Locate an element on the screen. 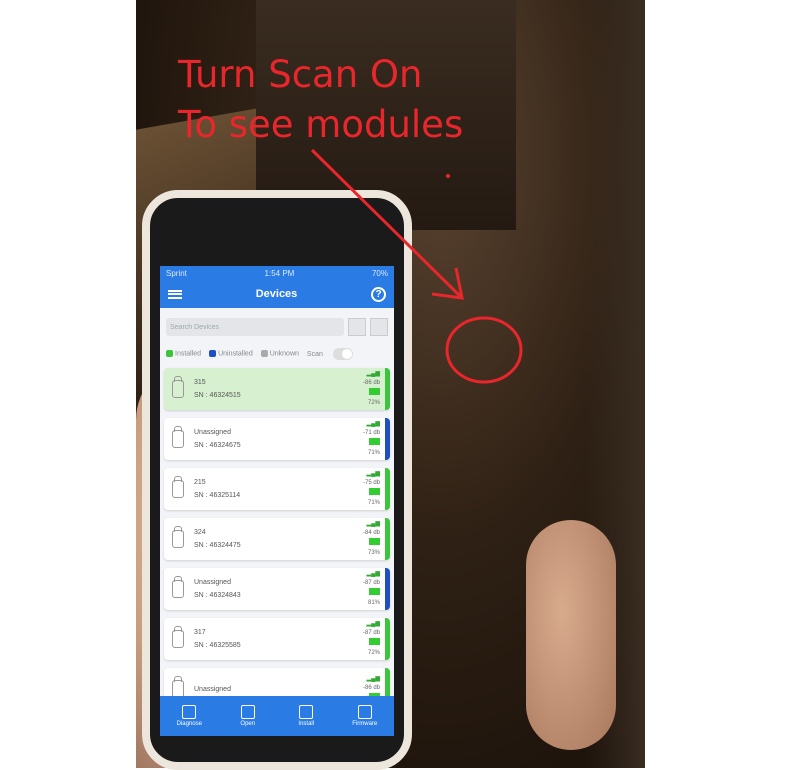 This screenshot has width=805, height=770. annotation-dot is located at coordinates (448, 176).